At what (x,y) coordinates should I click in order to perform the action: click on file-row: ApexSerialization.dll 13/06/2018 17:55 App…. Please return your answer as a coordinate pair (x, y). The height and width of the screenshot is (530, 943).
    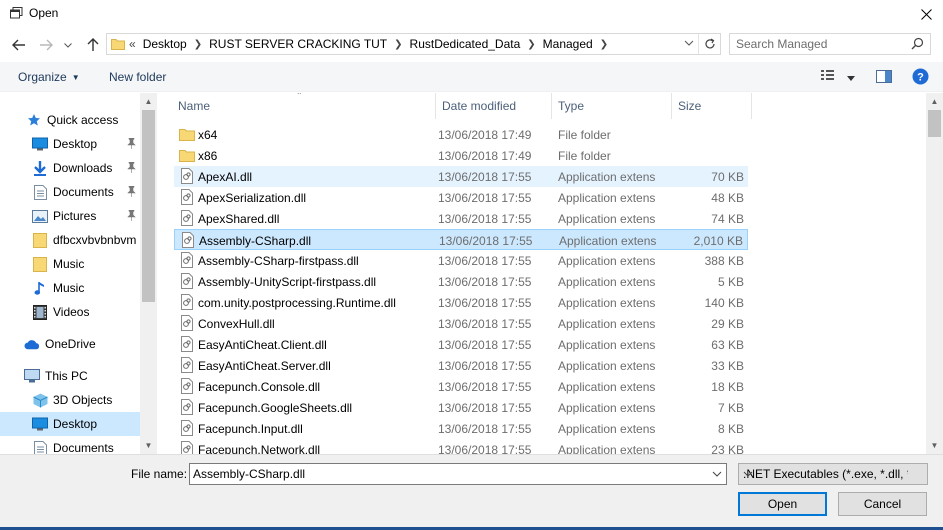
    Looking at the image, I should click on (461, 197).